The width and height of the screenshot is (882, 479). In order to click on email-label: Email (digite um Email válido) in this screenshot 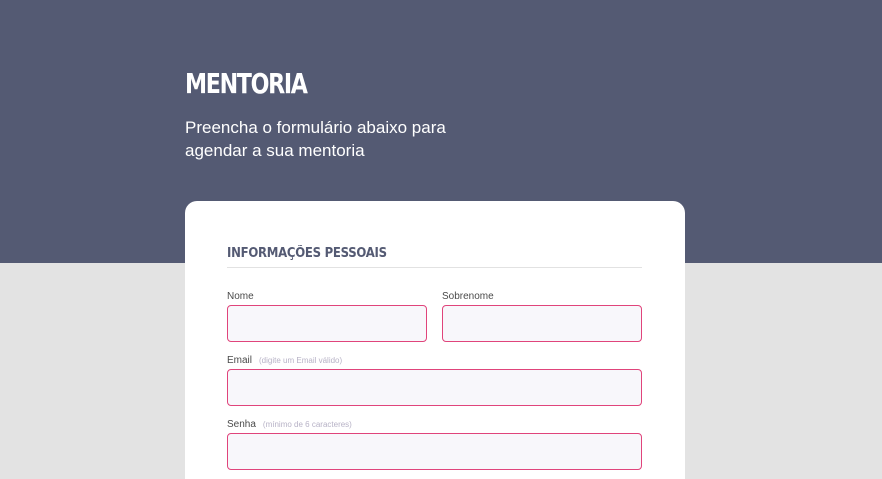, I will do `click(284, 360)`.